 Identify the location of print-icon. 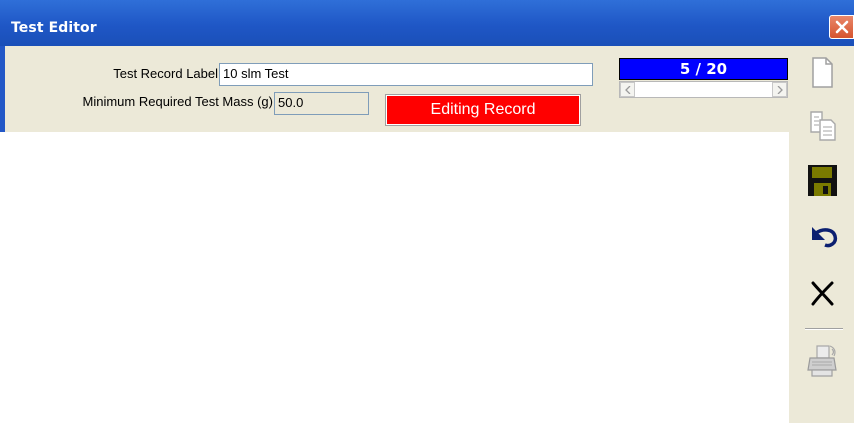
(822, 361).